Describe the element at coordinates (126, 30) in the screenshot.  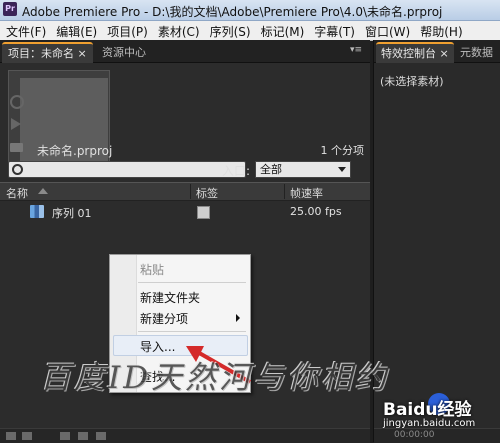
I see `menu-project: 项目(P)` at that location.